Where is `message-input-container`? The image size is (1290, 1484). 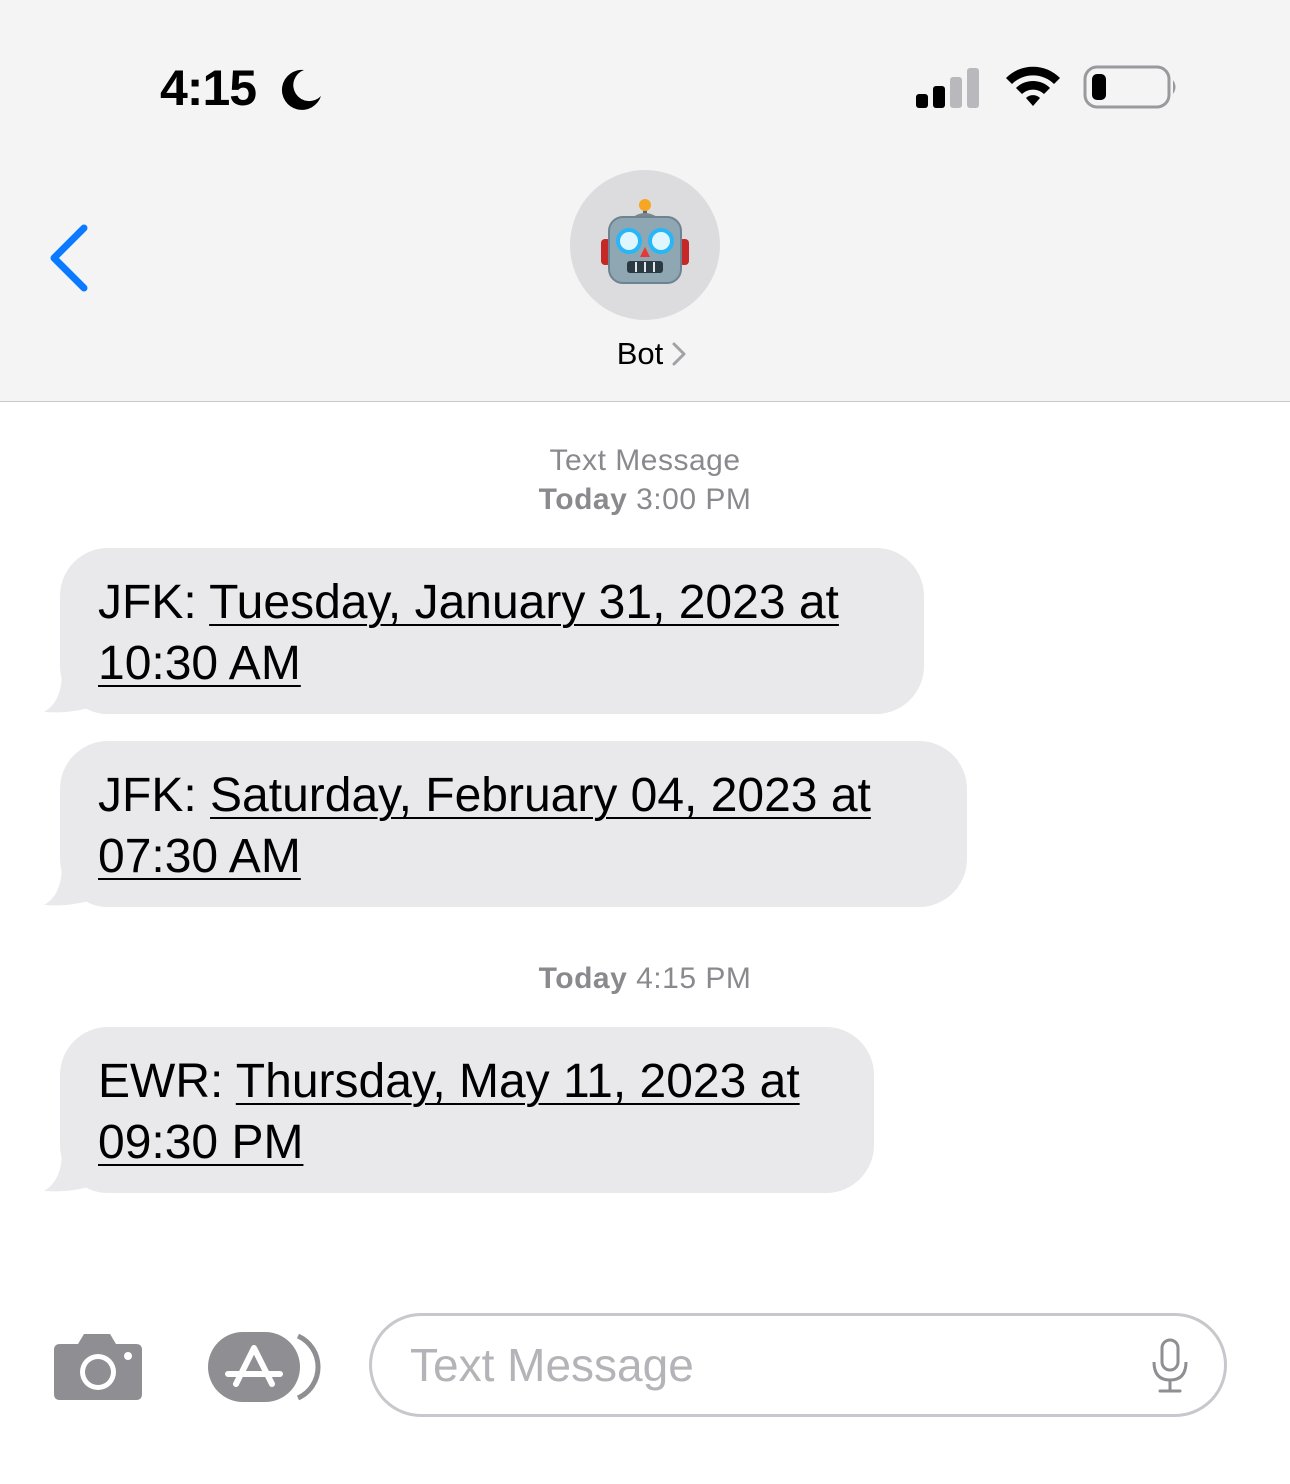
message-input-container is located at coordinates (798, 1365).